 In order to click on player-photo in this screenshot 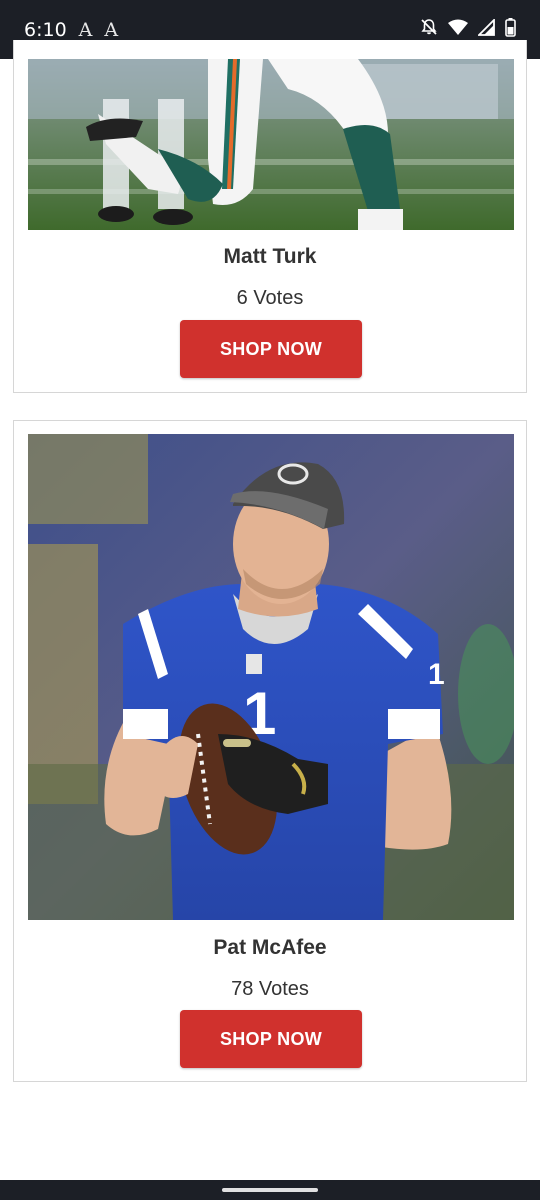, I will do `click(271, 144)`.